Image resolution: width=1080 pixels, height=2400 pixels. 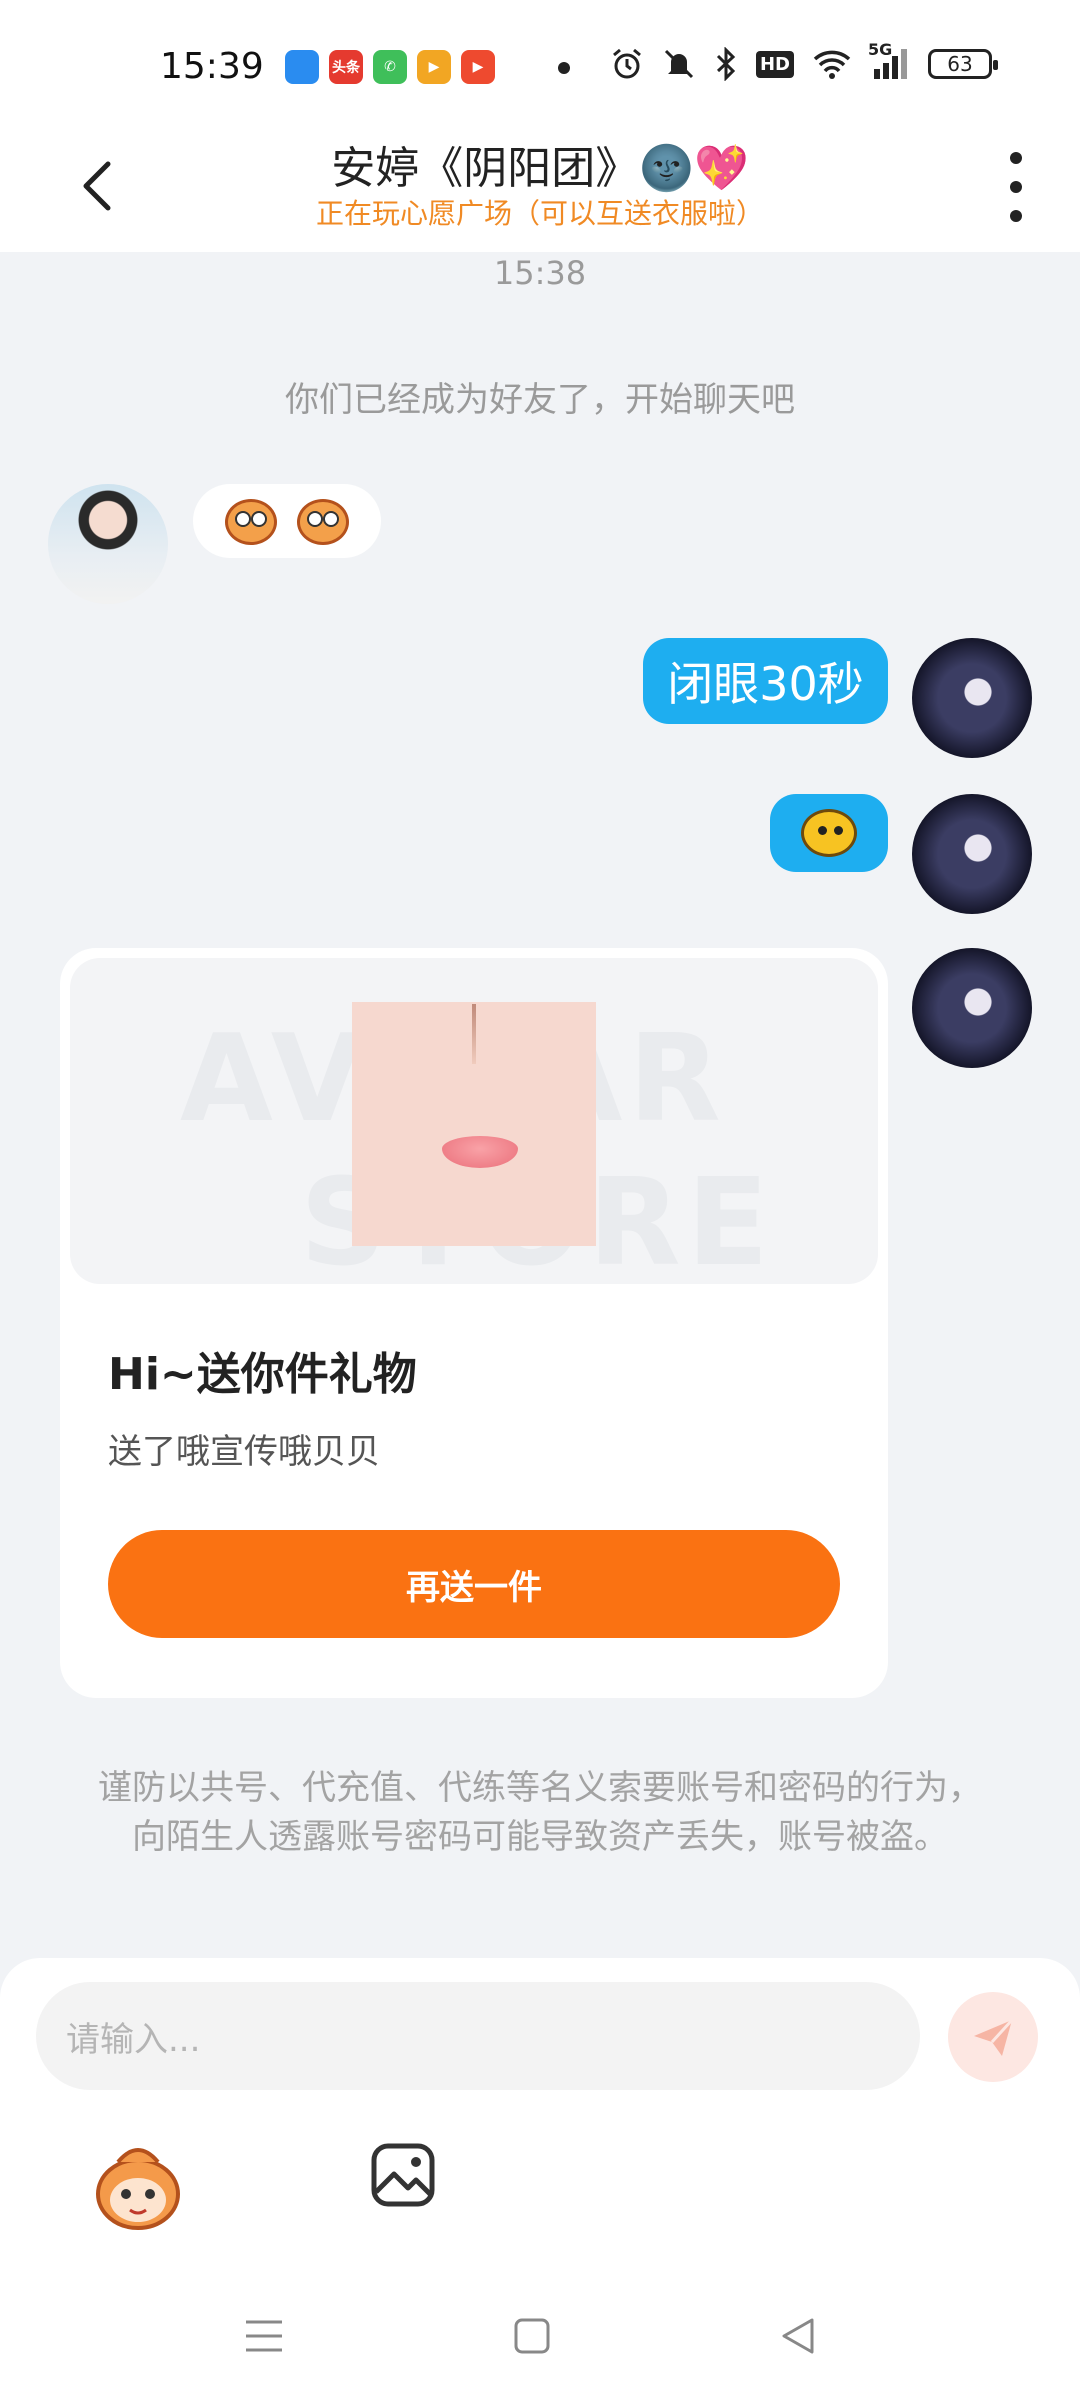 I want to click on gift-title: Hi~送你件礼物, so click(x=262, y=1374).